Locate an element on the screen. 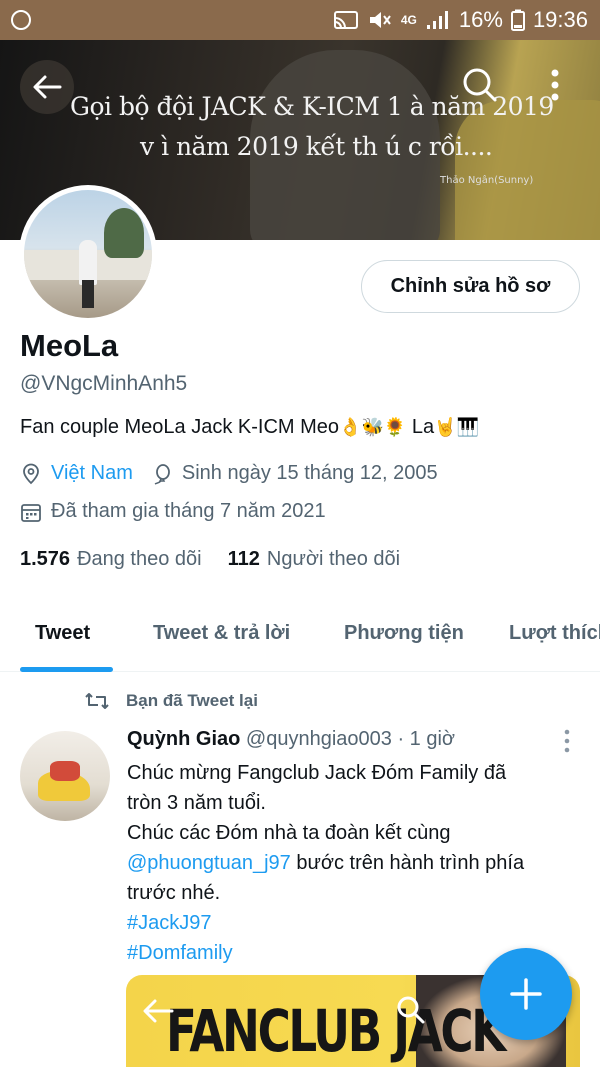  followers-link: 112 Người theo dõi is located at coordinates (314, 559).